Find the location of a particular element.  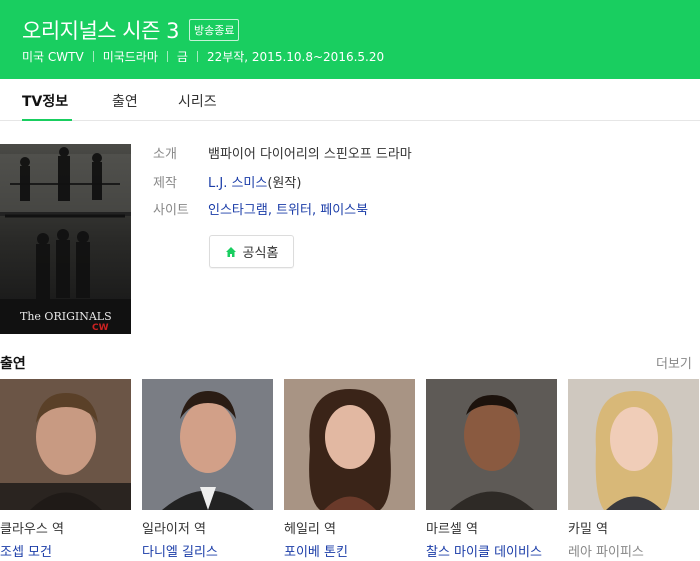

title-row: 오리지널스 시즌 3 방송종료 is located at coordinates (131, 30).